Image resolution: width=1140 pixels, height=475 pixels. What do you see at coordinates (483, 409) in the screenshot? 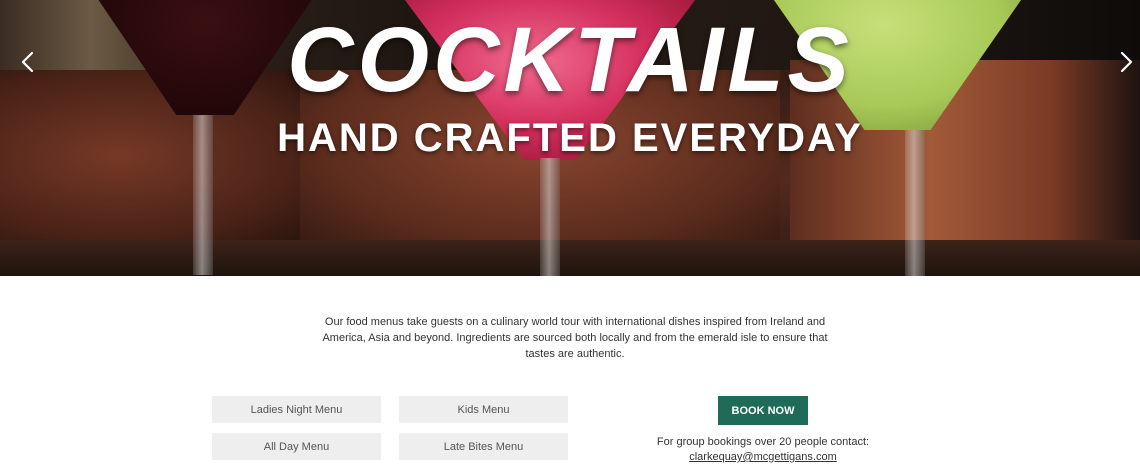
I see `kids-menu-button: Kids Menu` at bounding box center [483, 409].